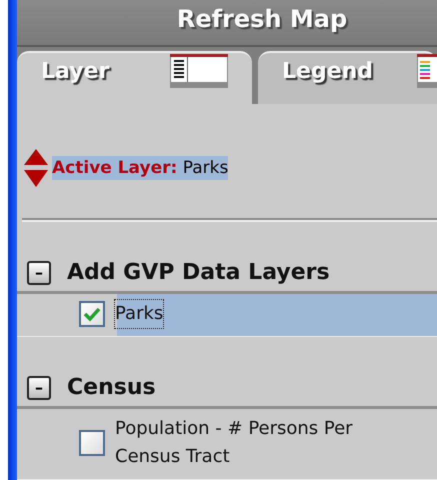  Describe the element at coordinates (234, 443) in the screenshot. I see `layer-label: Population - # Persons Per Census Tract` at that location.